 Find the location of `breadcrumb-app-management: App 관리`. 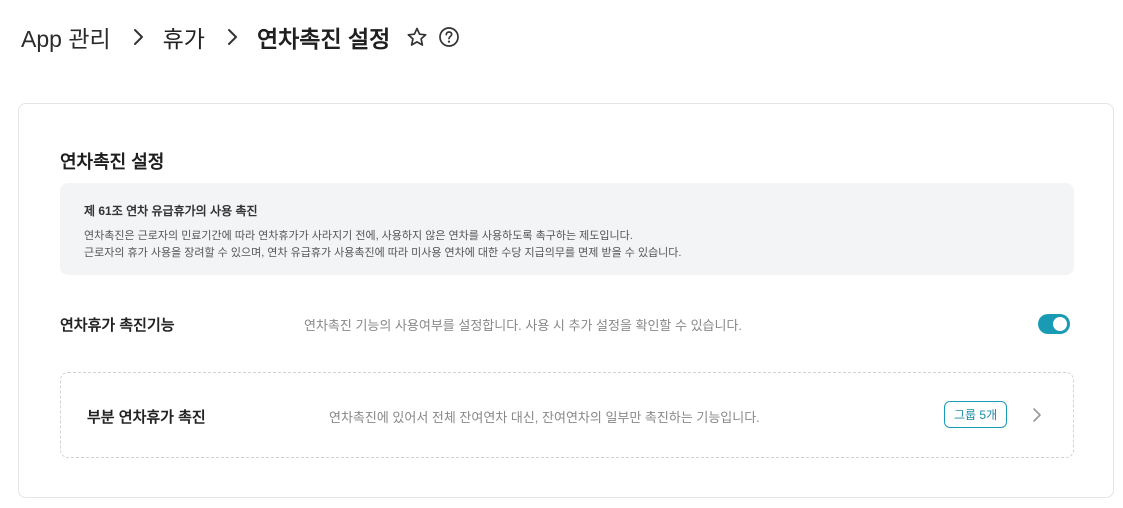

breadcrumb-app-management: App 관리 is located at coordinates (66, 37).